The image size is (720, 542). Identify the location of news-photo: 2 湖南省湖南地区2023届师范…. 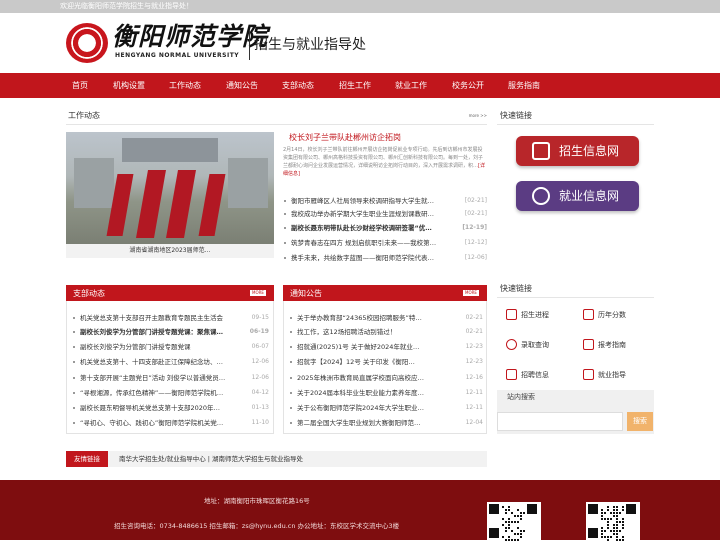
(170, 195).